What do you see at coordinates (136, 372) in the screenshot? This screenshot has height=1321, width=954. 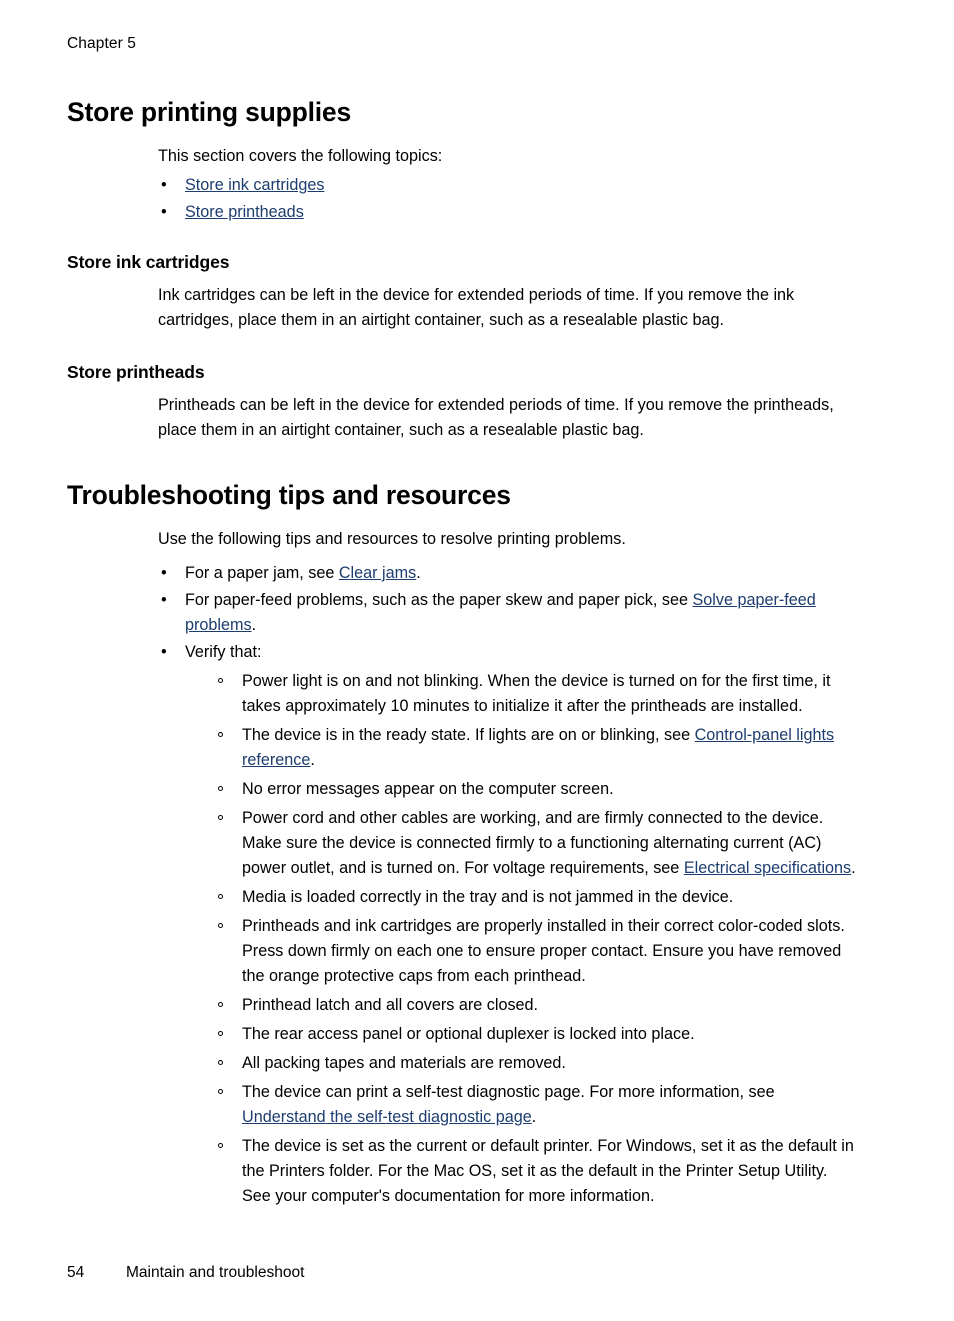 I see `subsection-heading-store-printheads: Store printheads` at bounding box center [136, 372].